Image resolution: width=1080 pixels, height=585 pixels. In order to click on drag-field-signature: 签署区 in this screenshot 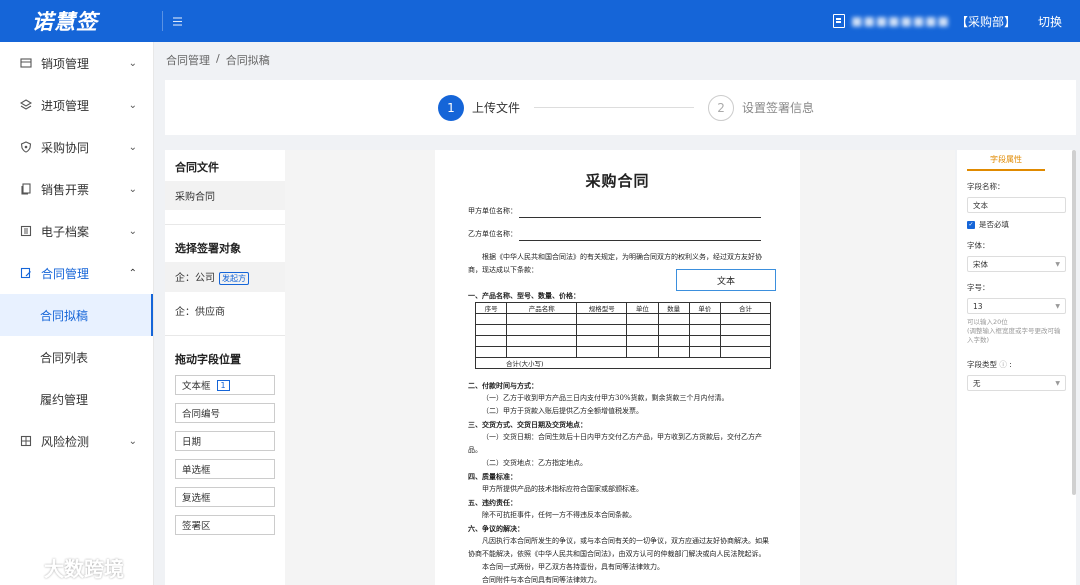, I will do `click(225, 525)`.